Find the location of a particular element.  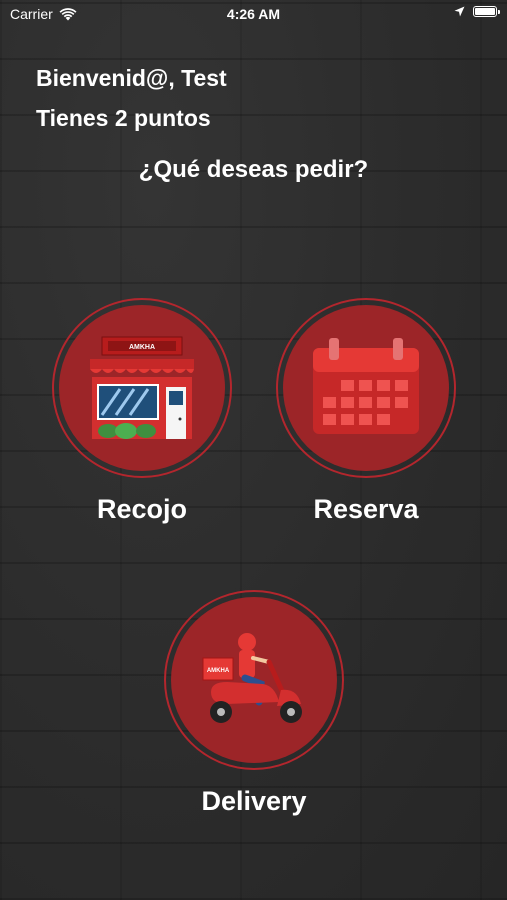

calendar-icon is located at coordinates (366, 386).